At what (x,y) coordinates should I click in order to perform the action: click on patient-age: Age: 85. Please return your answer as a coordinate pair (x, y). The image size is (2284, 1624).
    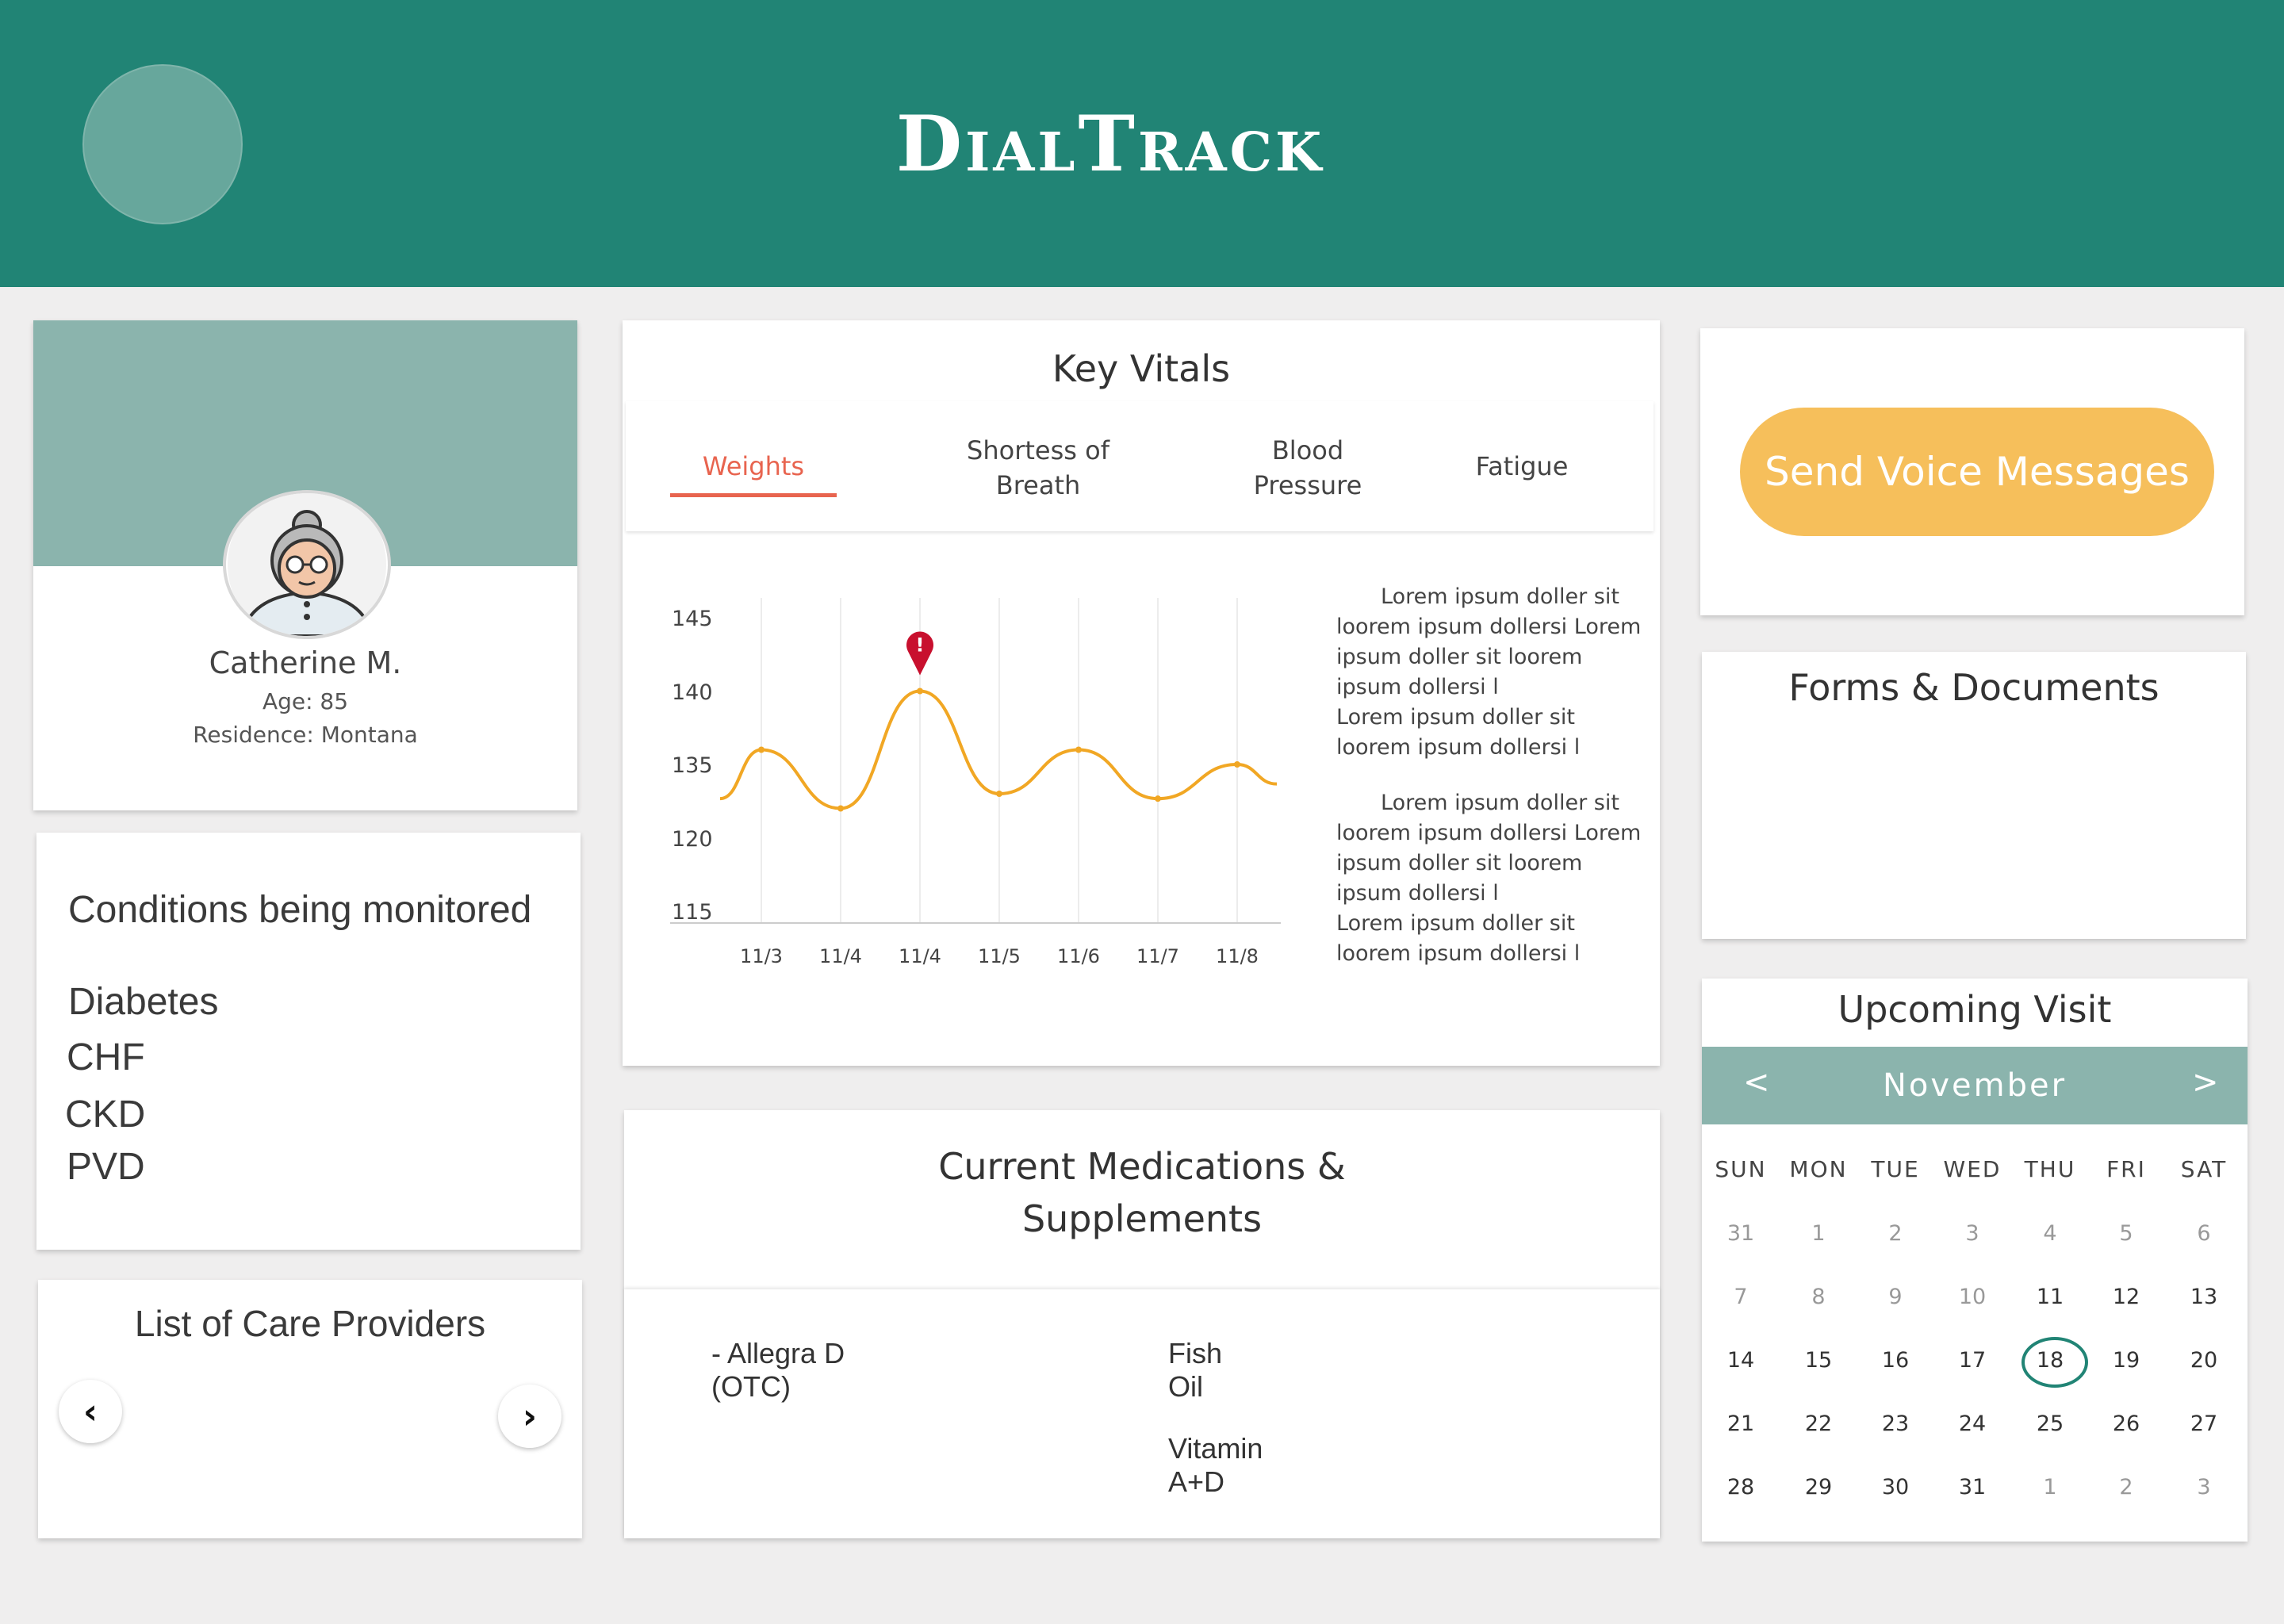
    Looking at the image, I should click on (305, 701).